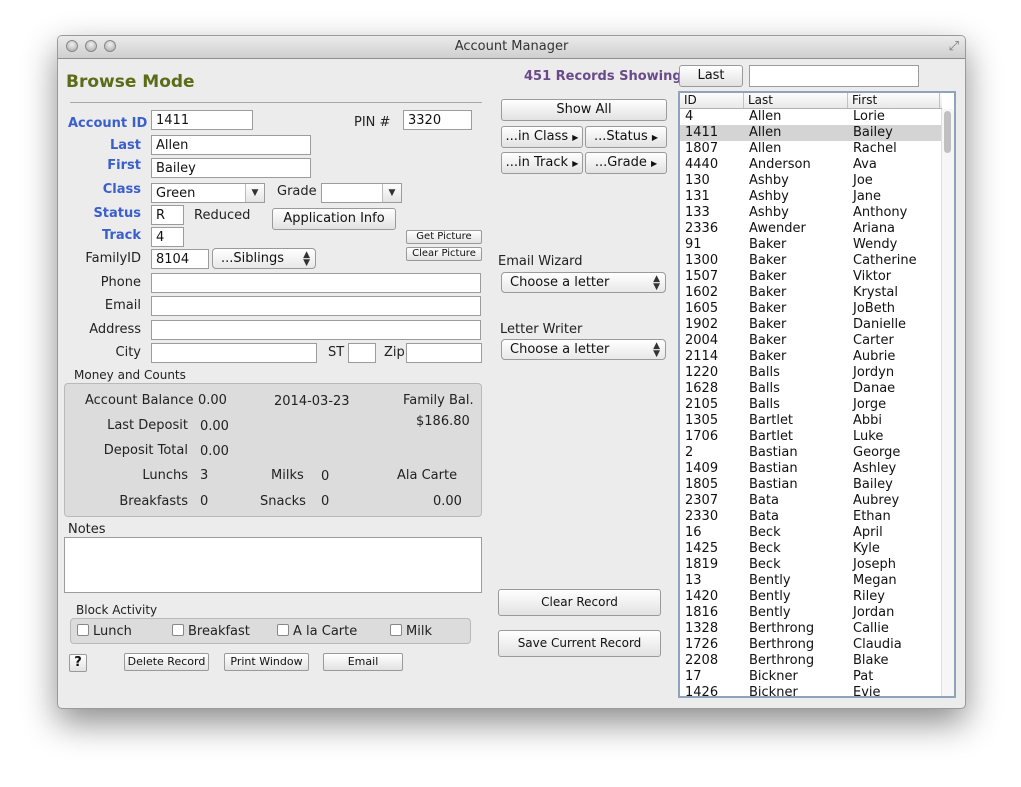 The height and width of the screenshot is (787, 1021). What do you see at coordinates (317, 631) in the screenshot?
I see `block-ala-carte-checkbox: A la Carte` at bounding box center [317, 631].